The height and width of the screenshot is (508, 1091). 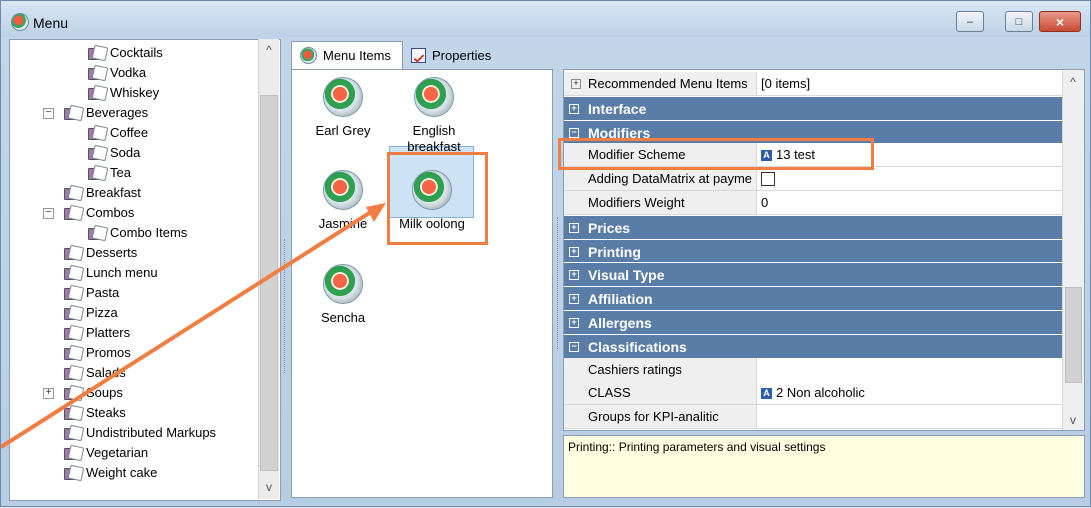 What do you see at coordinates (106, 113) in the screenshot?
I see `tree-item-beverages: Beverages` at bounding box center [106, 113].